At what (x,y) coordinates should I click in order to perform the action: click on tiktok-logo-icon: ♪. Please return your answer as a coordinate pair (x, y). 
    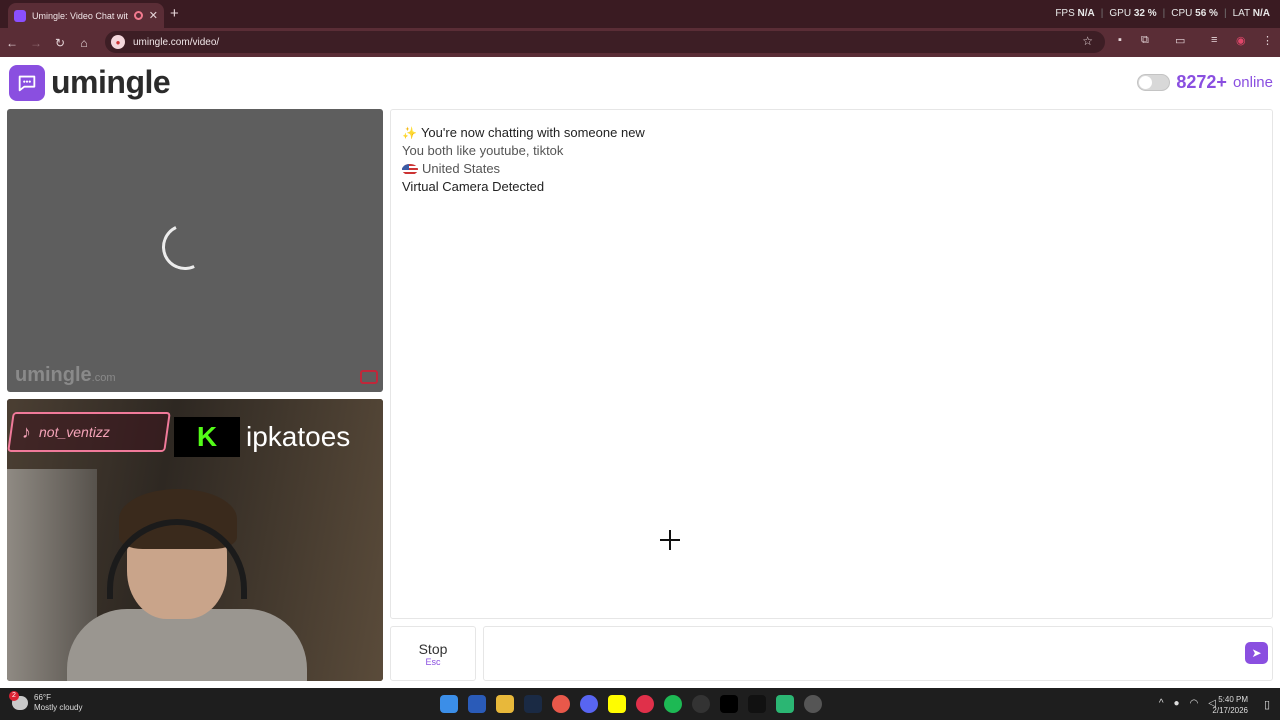
    Looking at the image, I should click on (26, 431).